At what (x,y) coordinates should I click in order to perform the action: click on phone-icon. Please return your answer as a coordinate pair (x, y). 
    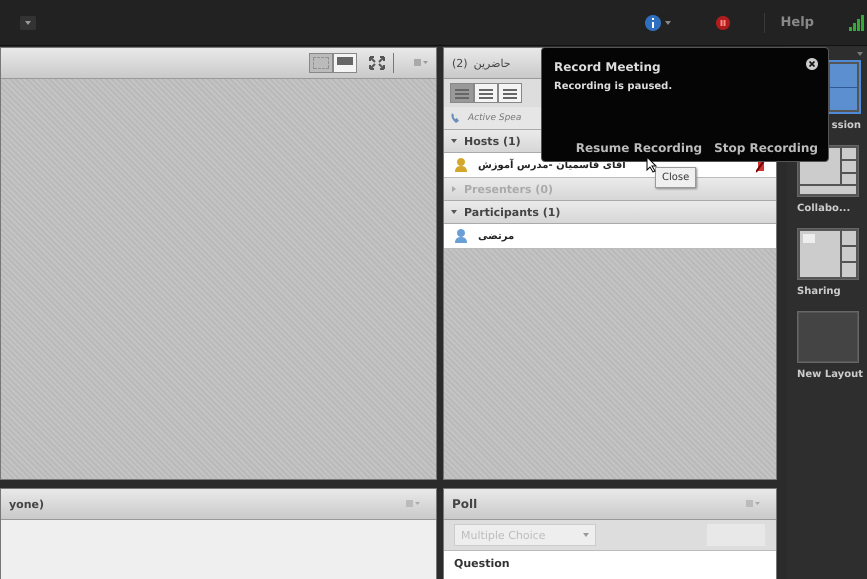
    Looking at the image, I should click on (456, 118).